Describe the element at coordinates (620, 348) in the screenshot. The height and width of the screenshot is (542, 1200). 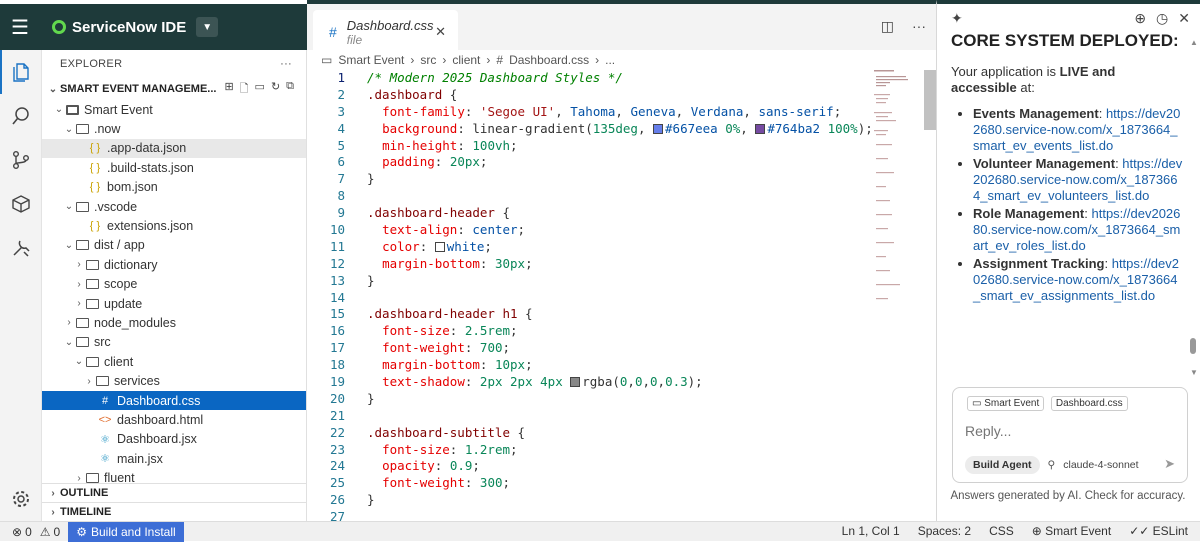
I see `code-line: font-weight: 700;` at that location.